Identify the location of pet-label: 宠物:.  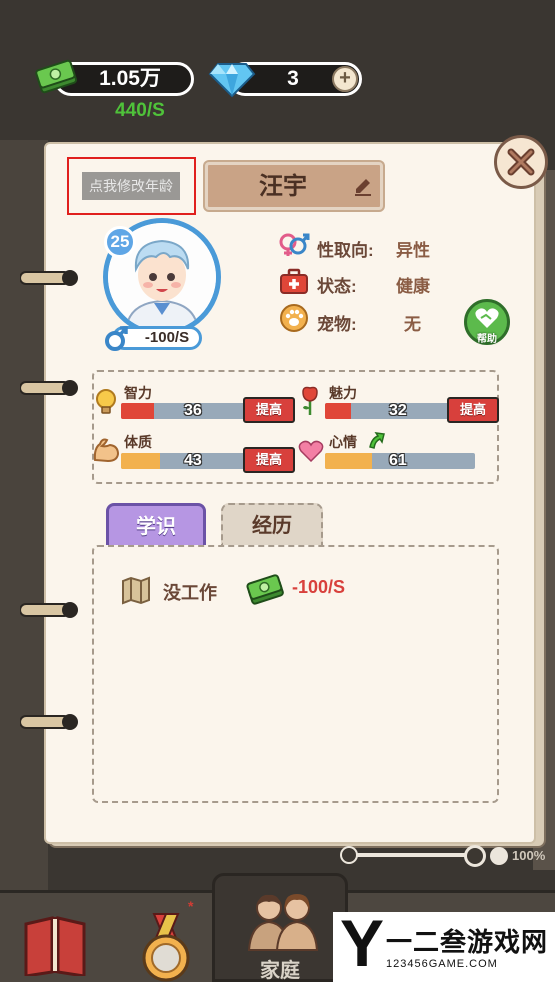
(337, 324).